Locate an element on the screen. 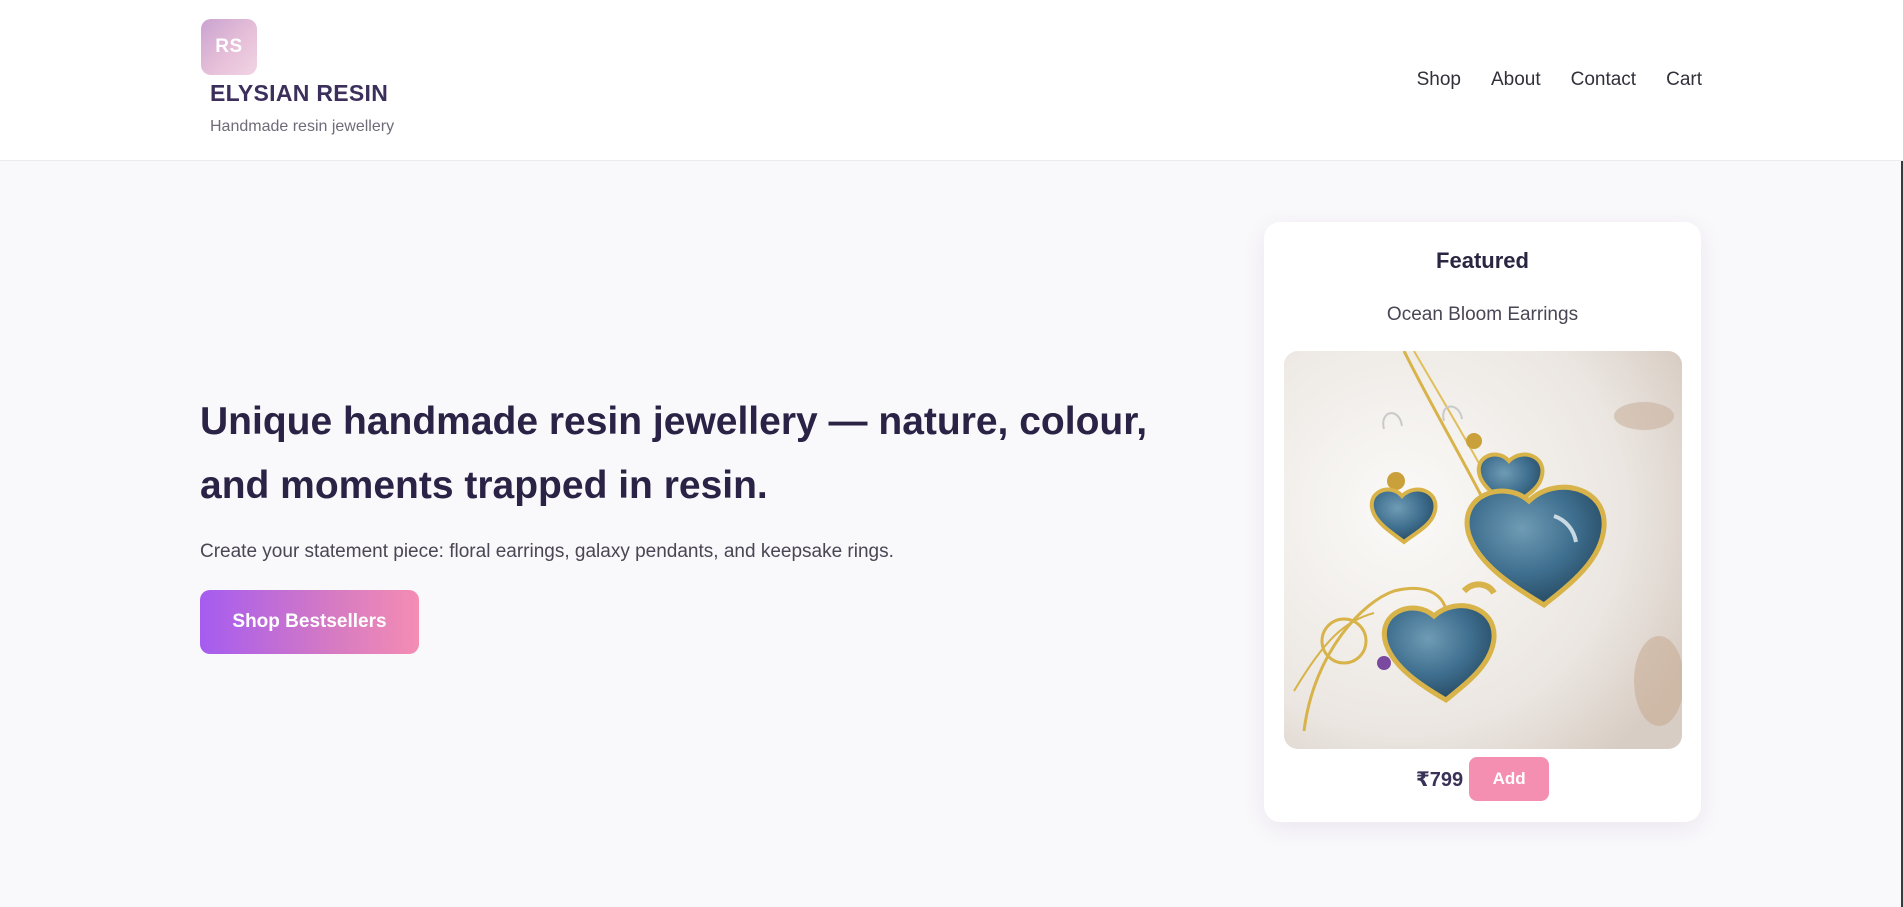 This screenshot has height=907, width=1903. nav-link-shop: Shop is located at coordinates (1439, 79).